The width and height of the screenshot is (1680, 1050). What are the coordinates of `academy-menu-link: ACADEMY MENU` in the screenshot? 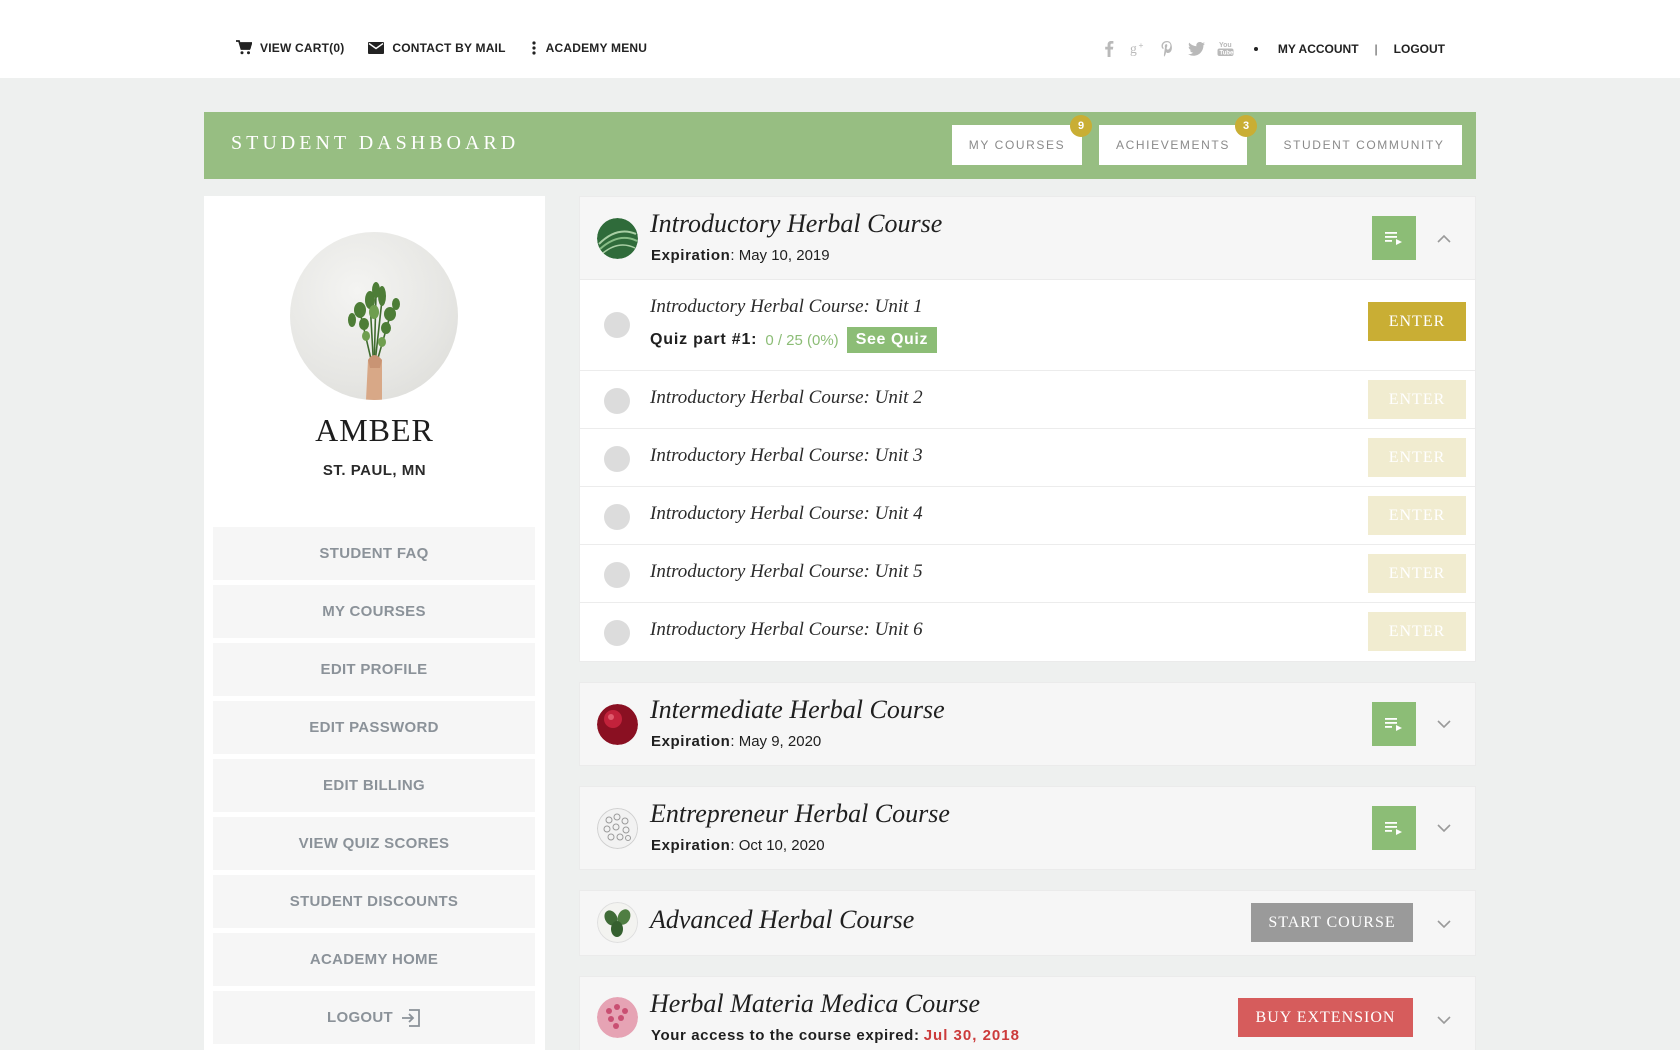 It's located at (589, 48).